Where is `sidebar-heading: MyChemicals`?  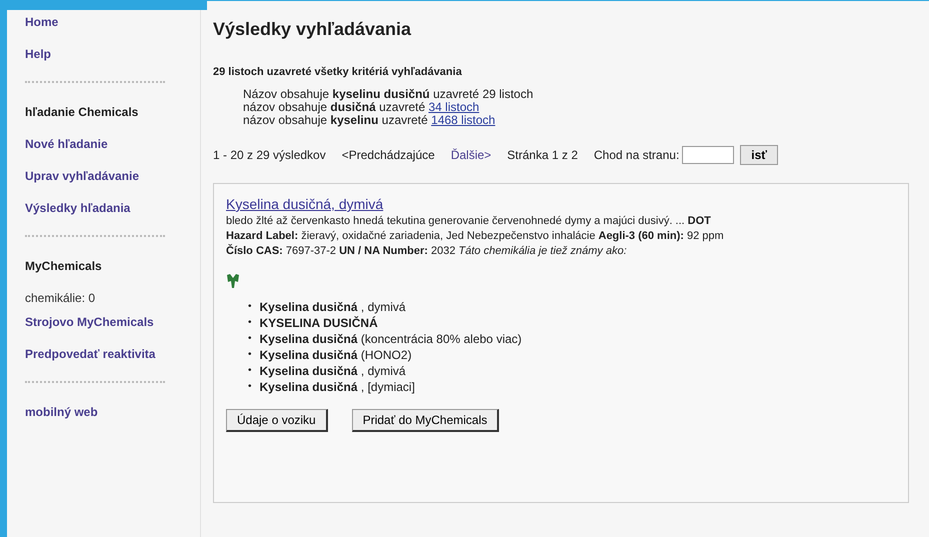 sidebar-heading: MyChemicals is located at coordinates (63, 266).